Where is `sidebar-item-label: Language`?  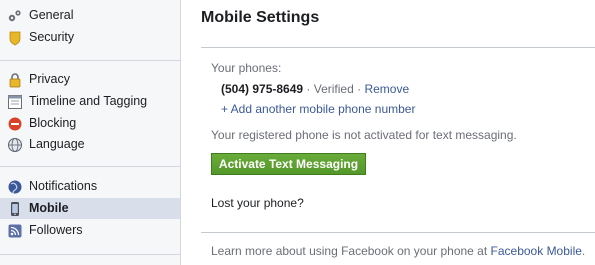 sidebar-item-label: Language is located at coordinates (57, 144).